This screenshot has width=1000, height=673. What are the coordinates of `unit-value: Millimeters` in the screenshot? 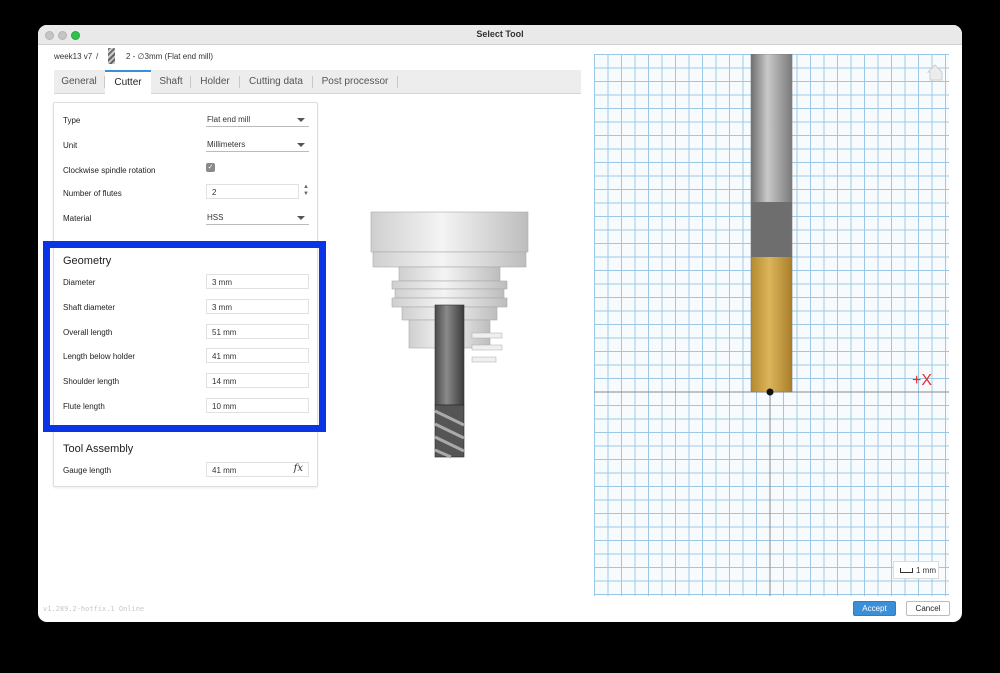 It's located at (226, 144).